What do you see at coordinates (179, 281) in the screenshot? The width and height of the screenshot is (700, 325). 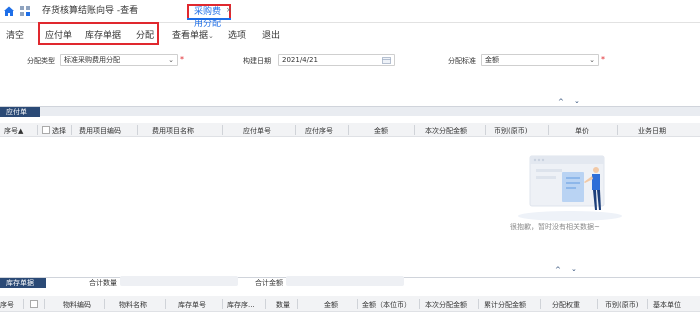 I see `total-qty-field` at bounding box center [179, 281].